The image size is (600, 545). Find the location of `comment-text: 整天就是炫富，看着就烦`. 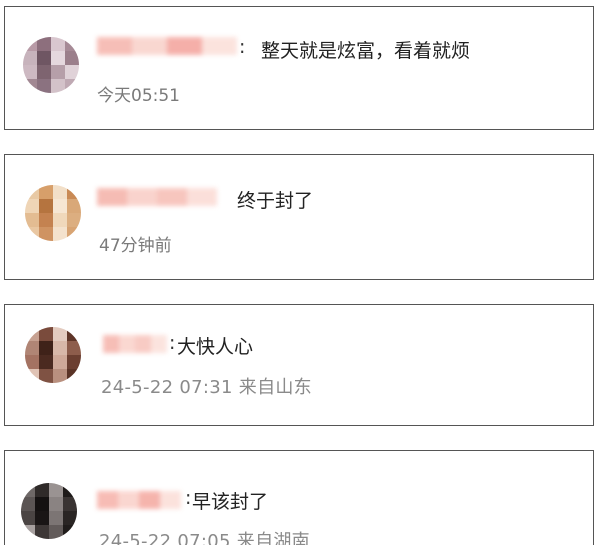

comment-text: 整天就是炫富，看着就烦 is located at coordinates (366, 51).